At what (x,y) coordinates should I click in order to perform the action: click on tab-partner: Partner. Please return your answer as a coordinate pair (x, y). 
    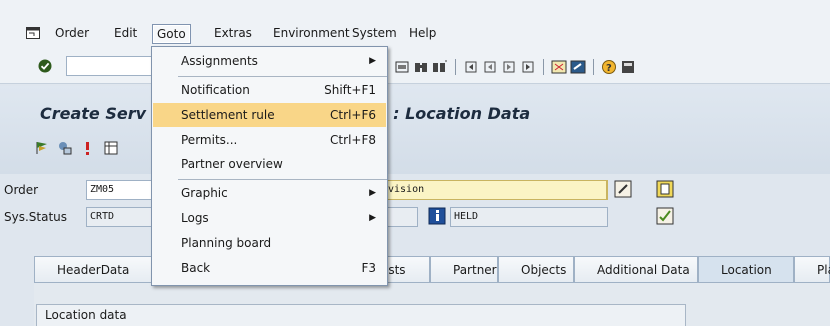
    Looking at the image, I should click on (464, 269).